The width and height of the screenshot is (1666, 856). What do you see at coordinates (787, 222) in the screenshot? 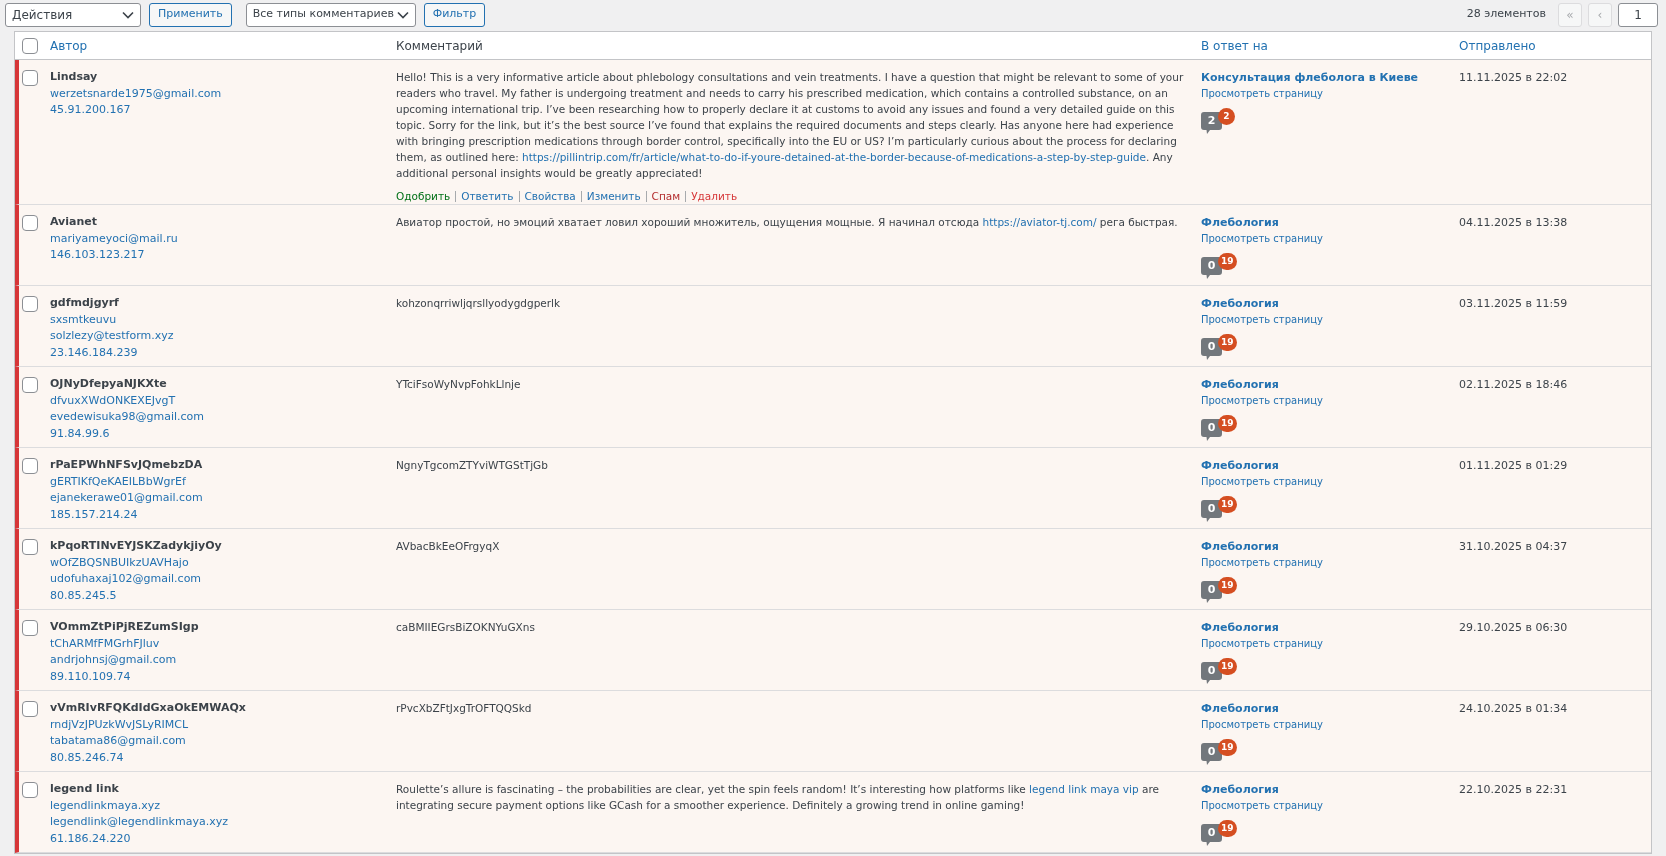
I see `comment-text: Авиатор простой, но эмоций хватает ловил хороший множитель, ощущения мощные. Я начинал отсюда https://aviator-tj.com/ рега быстрая.` at bounding box center [787, 222].